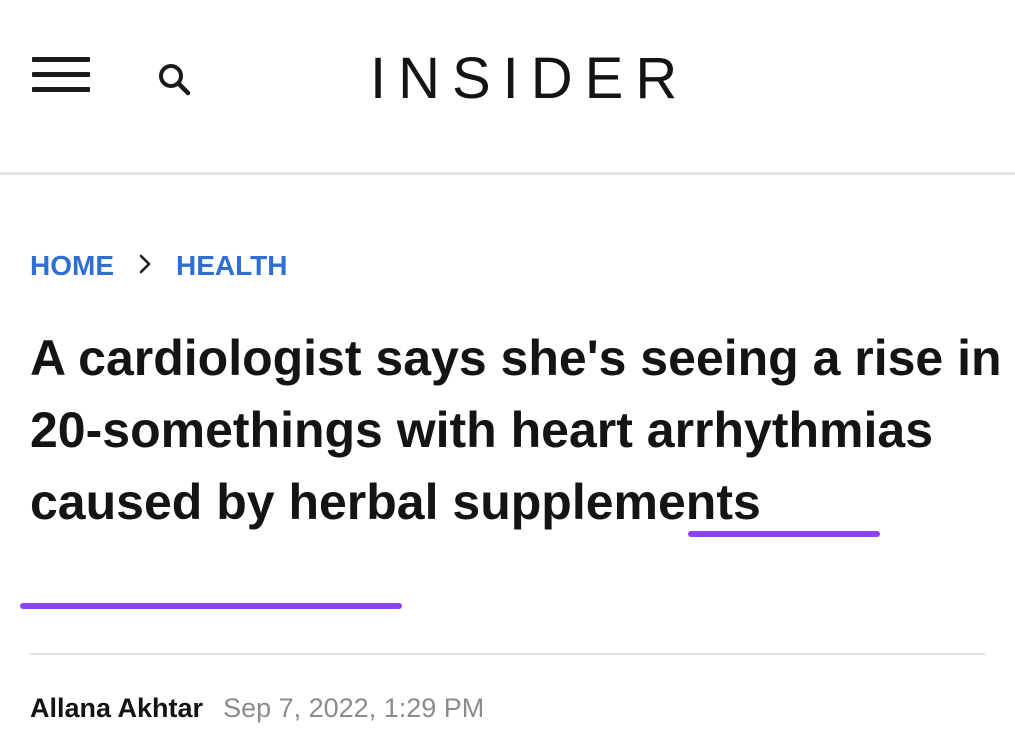 This screenshot has height=750, width=1015. I want to click on chevron-right-icon, so click(145, 266).